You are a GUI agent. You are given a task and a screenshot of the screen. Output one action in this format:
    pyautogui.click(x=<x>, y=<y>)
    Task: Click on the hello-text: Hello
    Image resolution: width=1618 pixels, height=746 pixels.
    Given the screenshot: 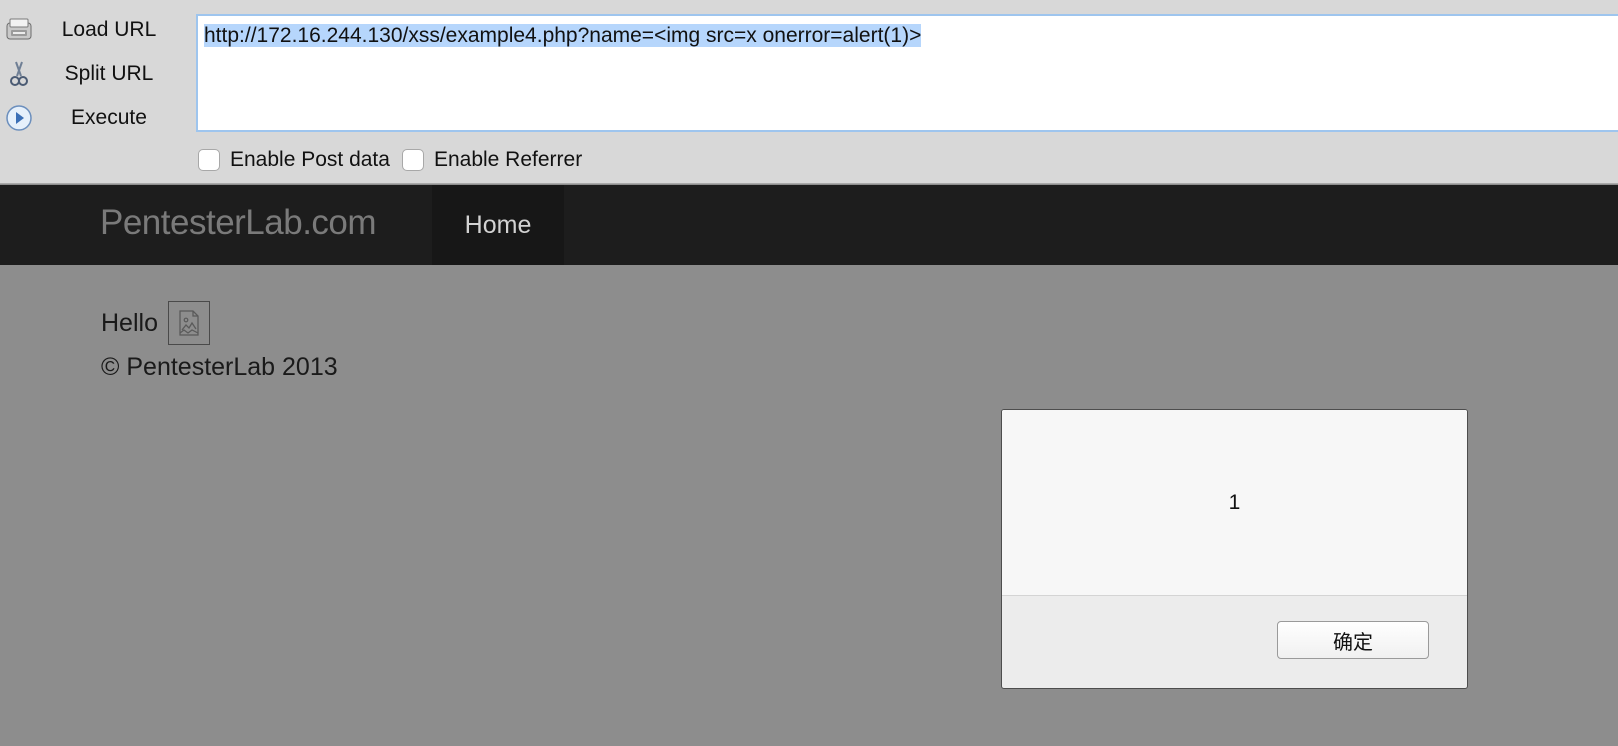 What is the action you would take?
    pyautogui.click(x=129, y=322)
    